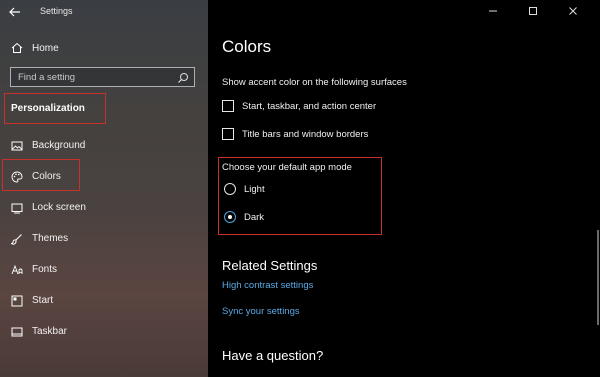  I want to click on checkbox-title-bars: Title bars and window borders, so click(295, 134).